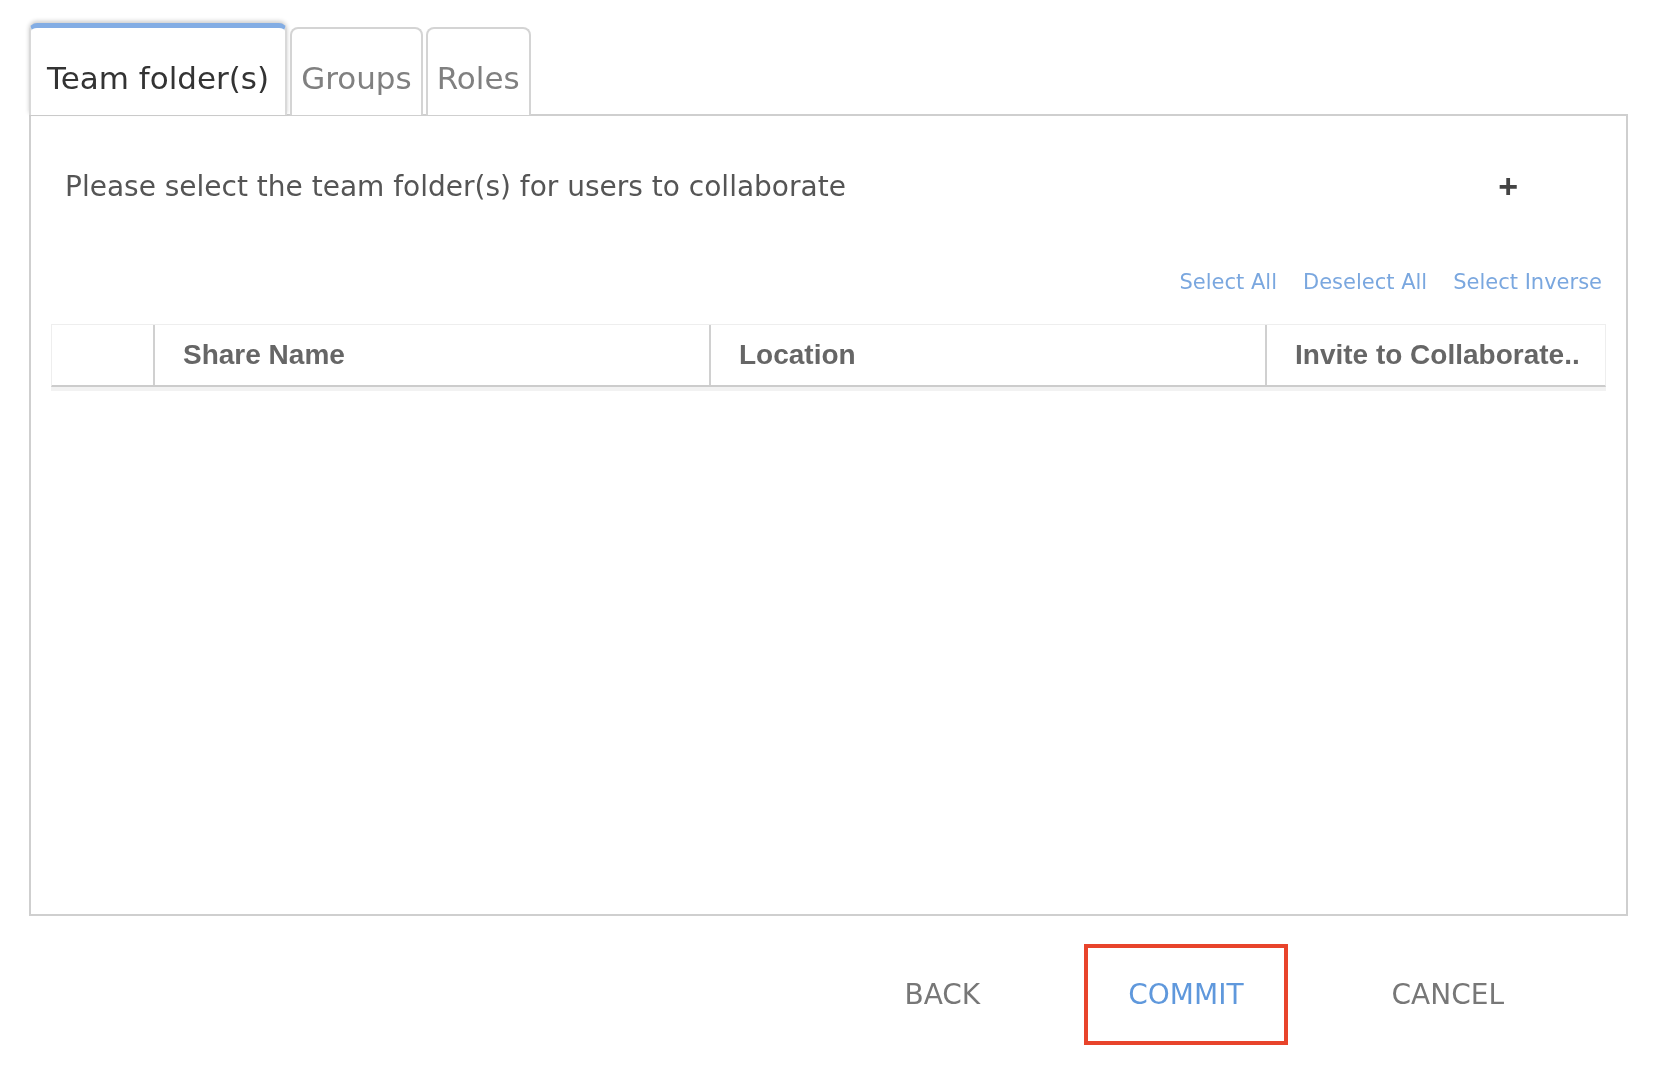 The image size is (1666, 1078). What do you see at coordinates (478, 71) in the screenshot?
I see `tab: Roles` at bounding box center [478, 71].